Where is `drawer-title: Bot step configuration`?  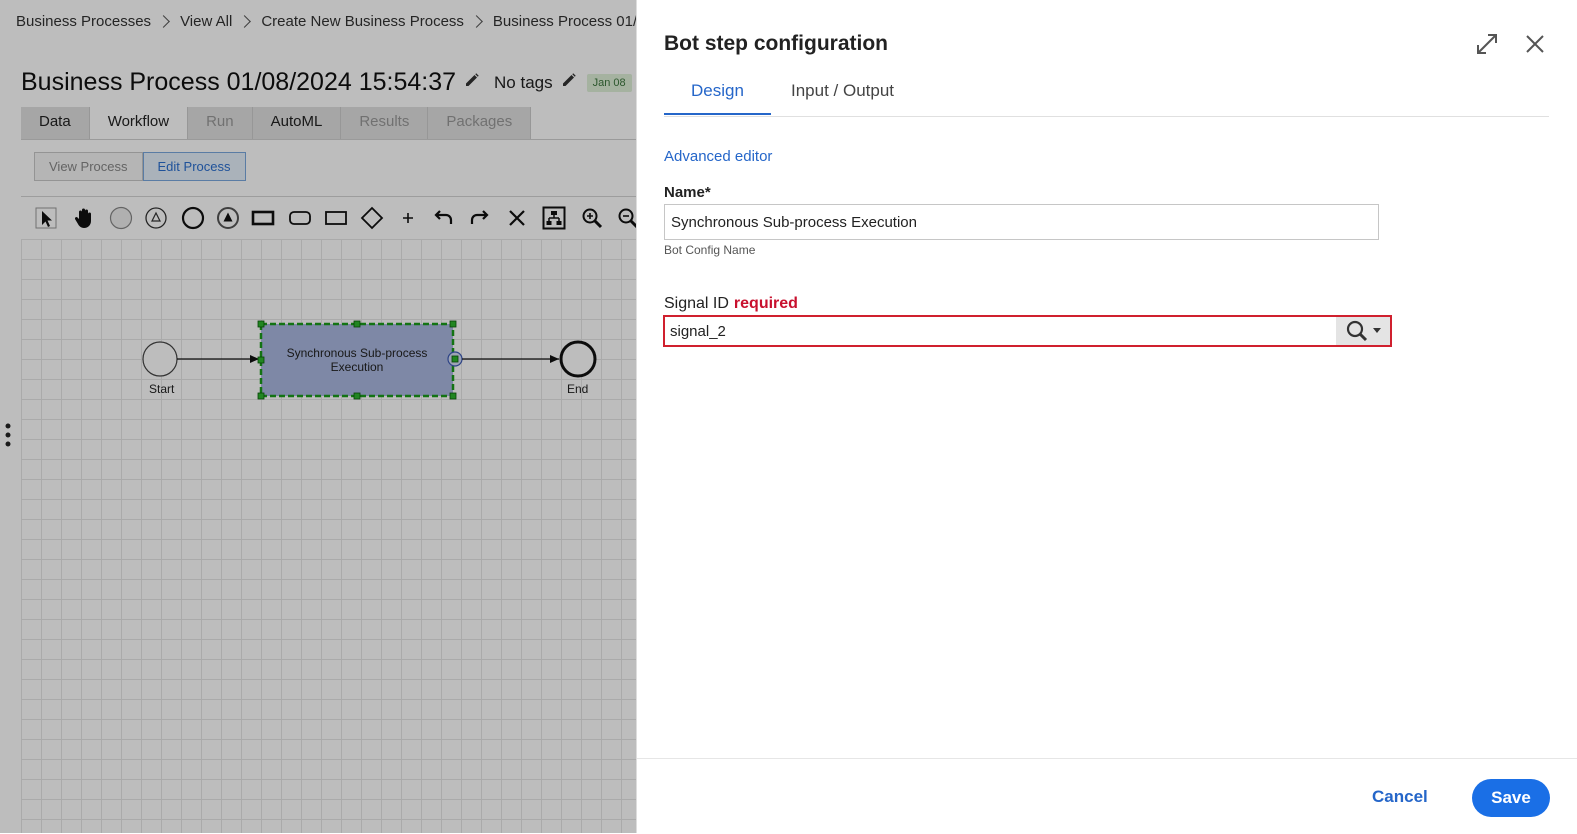
drawer-title: Bot step configuration is located at coordinates (776, 43).